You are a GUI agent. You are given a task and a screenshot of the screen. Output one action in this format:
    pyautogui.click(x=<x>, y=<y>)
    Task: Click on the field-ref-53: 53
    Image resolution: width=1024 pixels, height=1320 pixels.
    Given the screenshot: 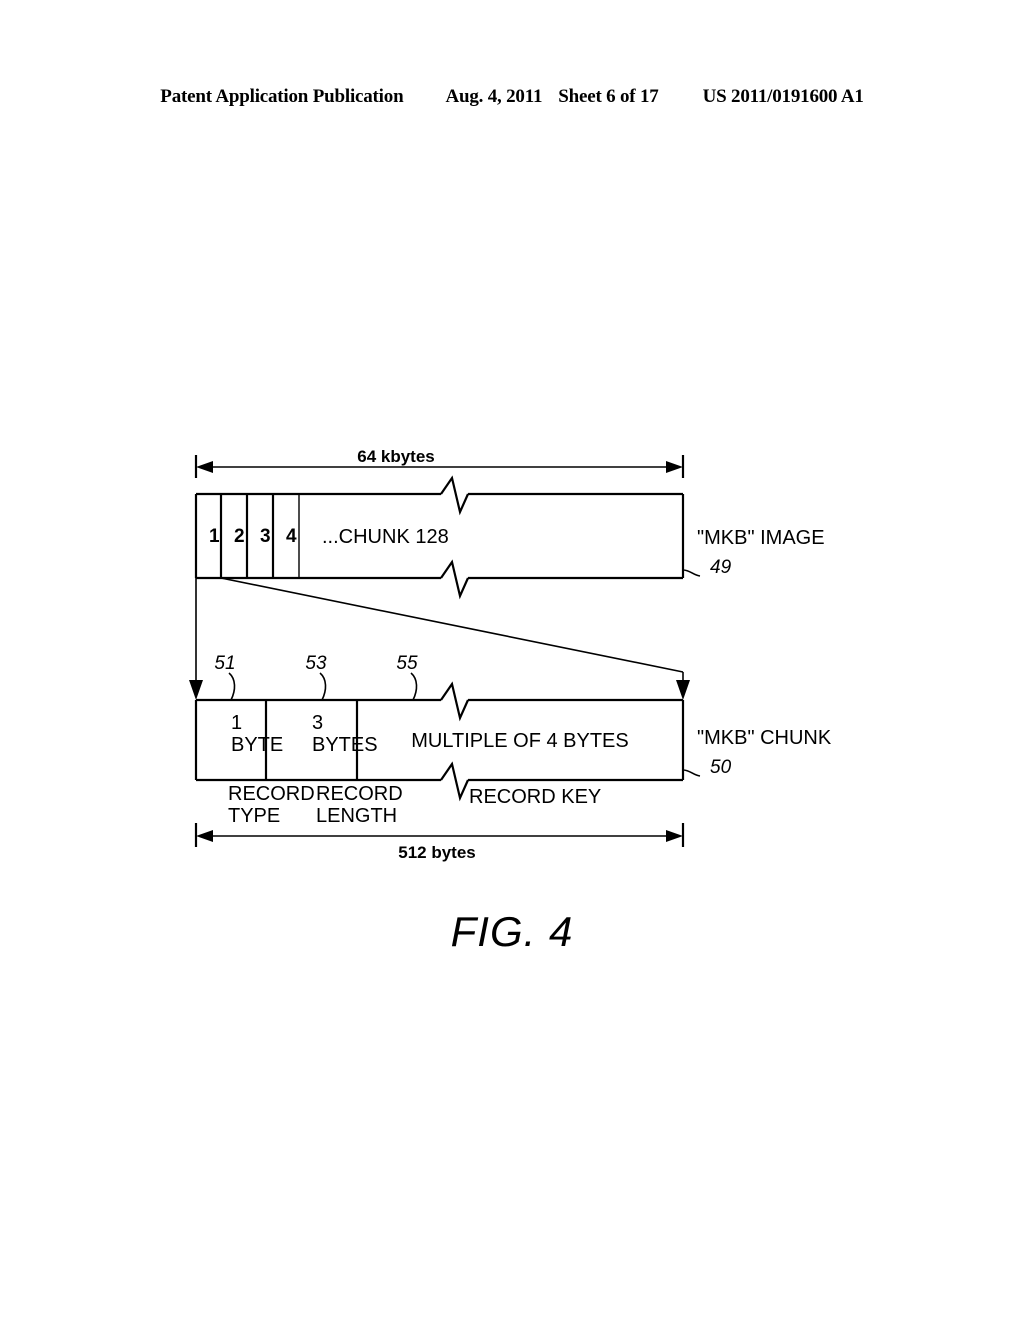 What is the action you would take?
    pyautogui.click(x=316, y=663)
    